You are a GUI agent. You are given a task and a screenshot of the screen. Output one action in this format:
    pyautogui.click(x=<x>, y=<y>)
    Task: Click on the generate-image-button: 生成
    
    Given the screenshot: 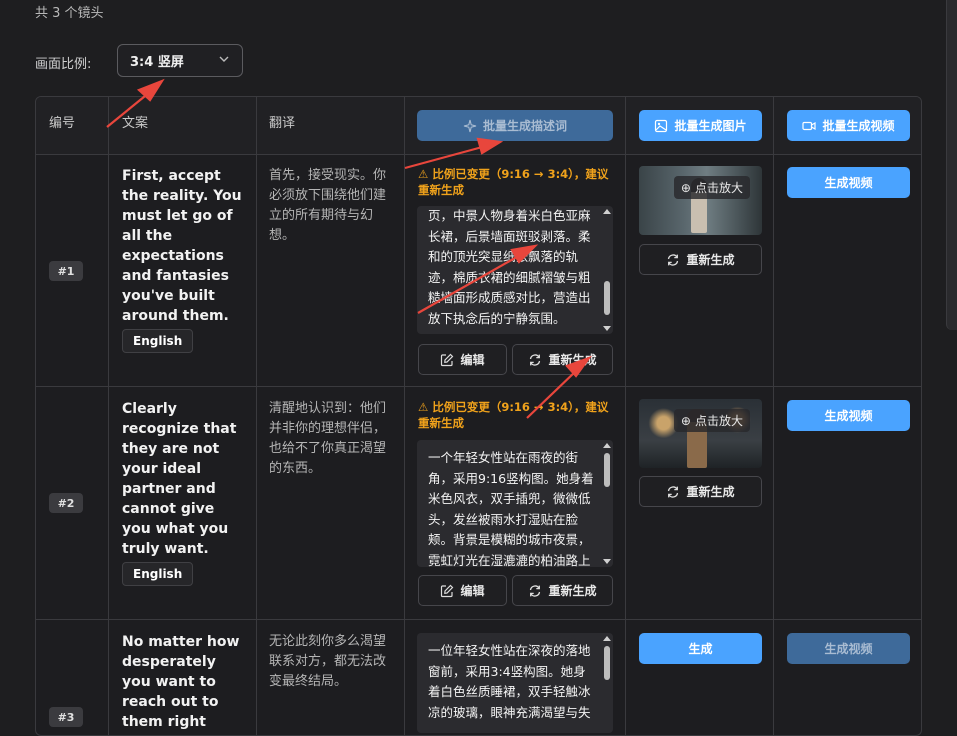 What is the action you would take?
    pyautogui.click(x=700, y=648)
    